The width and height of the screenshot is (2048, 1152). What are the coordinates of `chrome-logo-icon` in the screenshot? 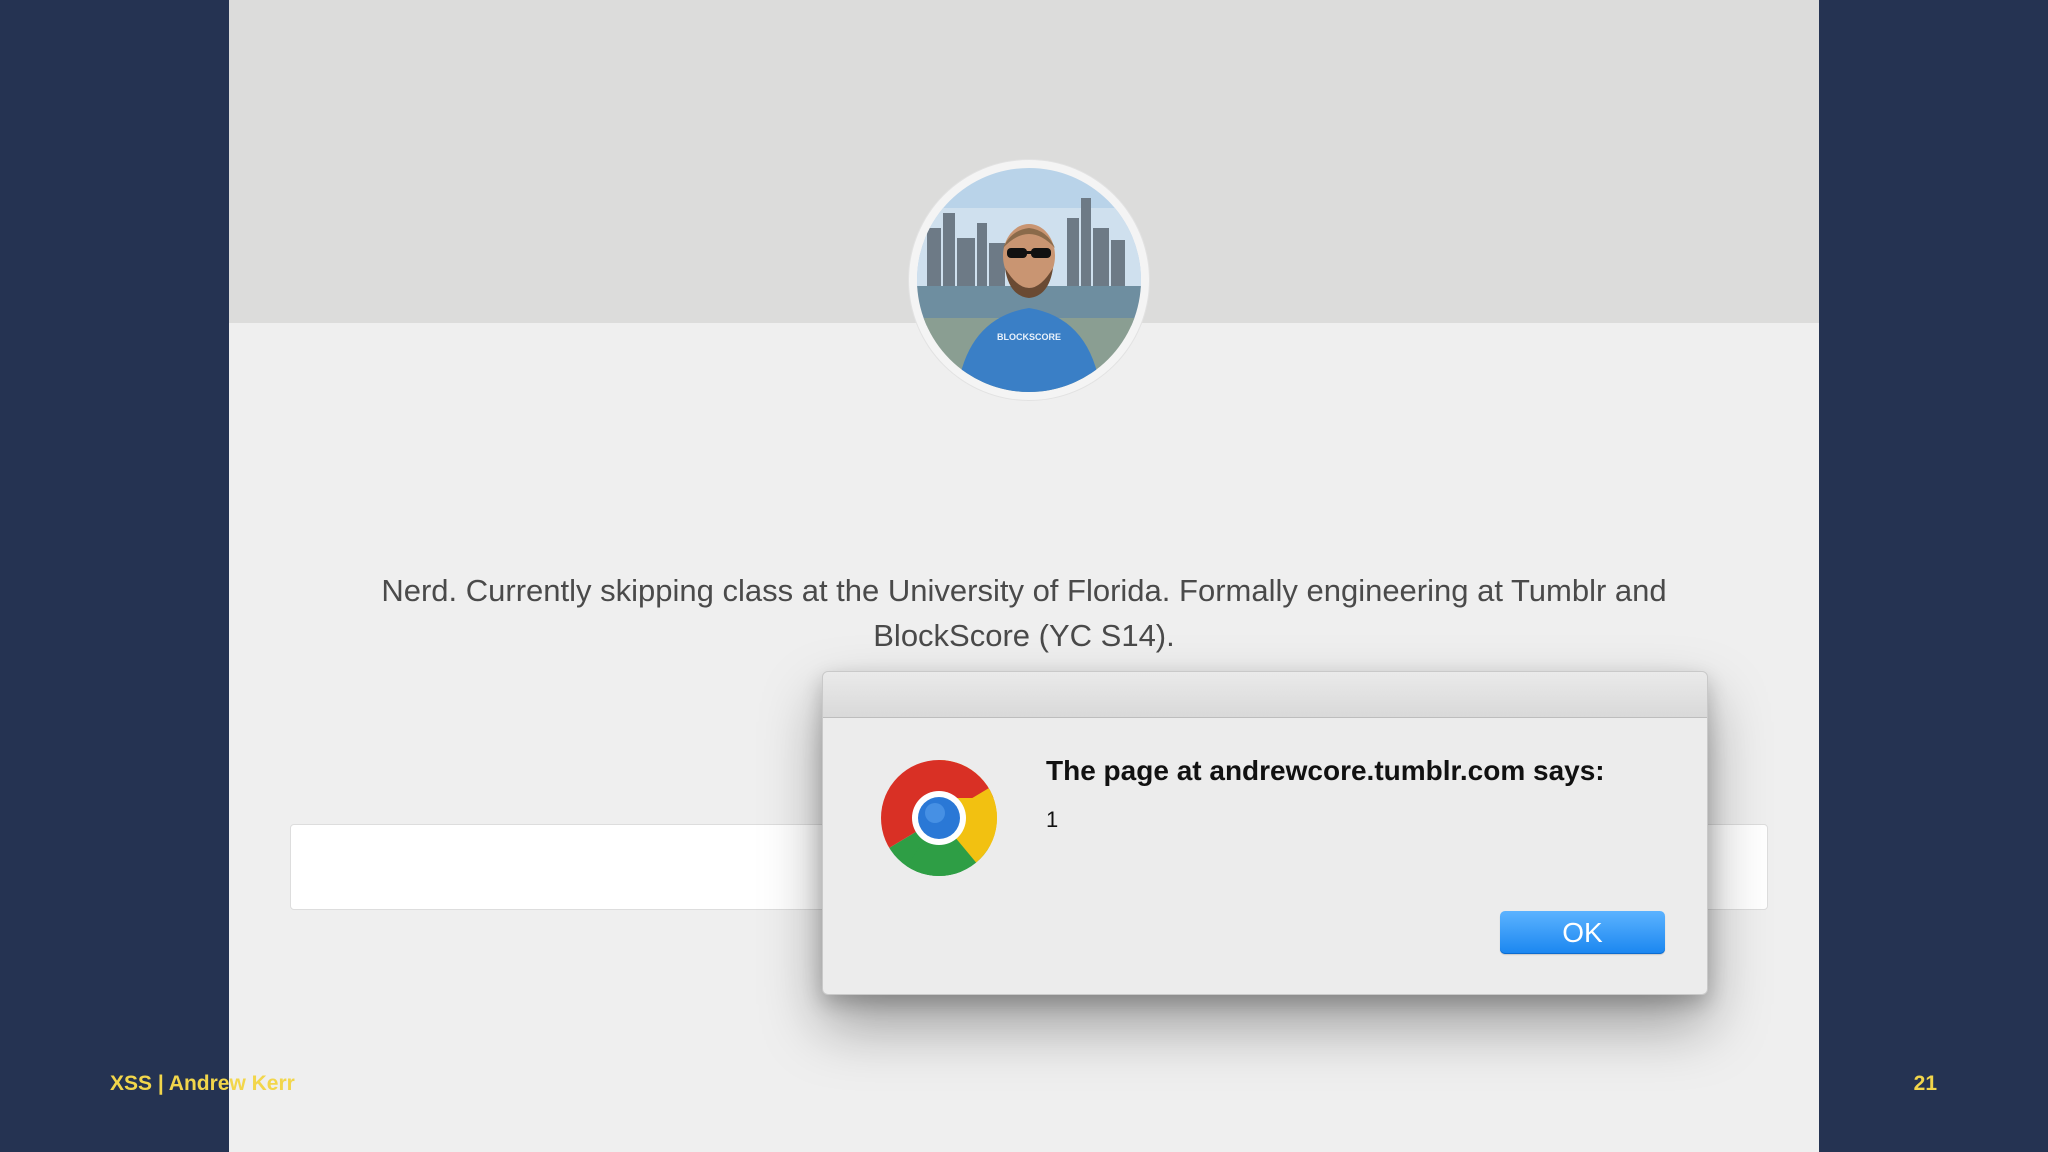 It's located at (939, 818).